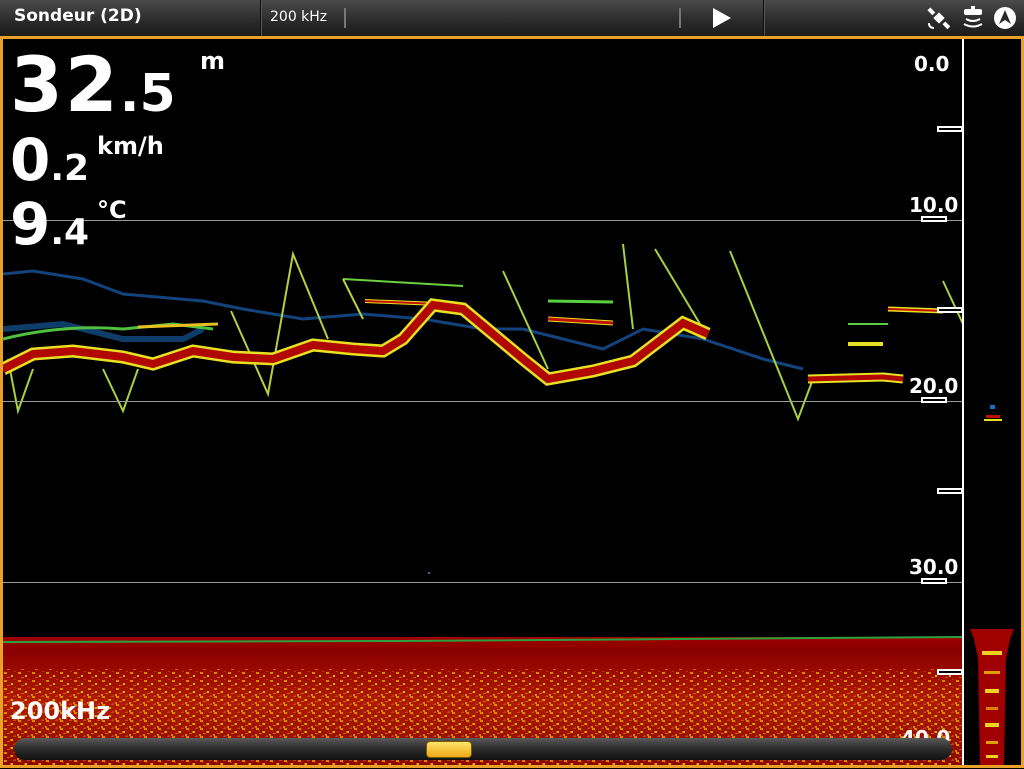 This screenshot has height=769, width=1024. I want to click on speed-value-integer: 0, so click(30, 160).